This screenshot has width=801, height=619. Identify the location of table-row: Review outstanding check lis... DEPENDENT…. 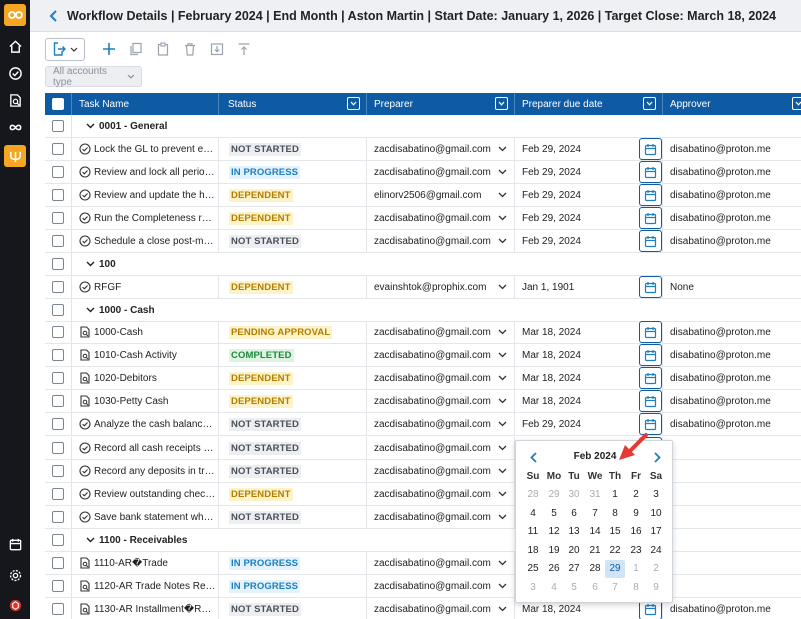
(423, 494).